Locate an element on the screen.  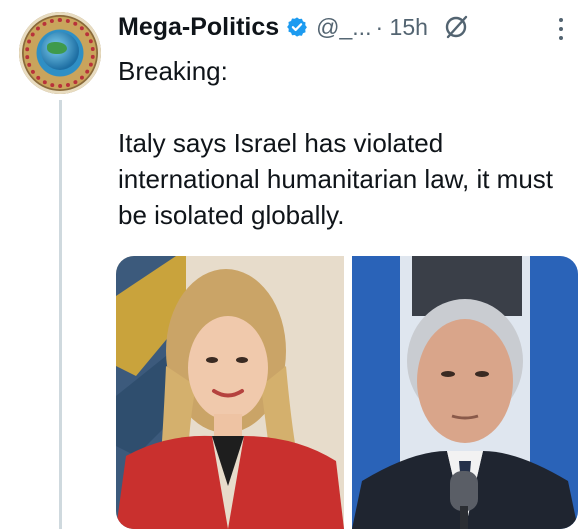
display-name: Mega-Politics is located at coordinates (198, 27).